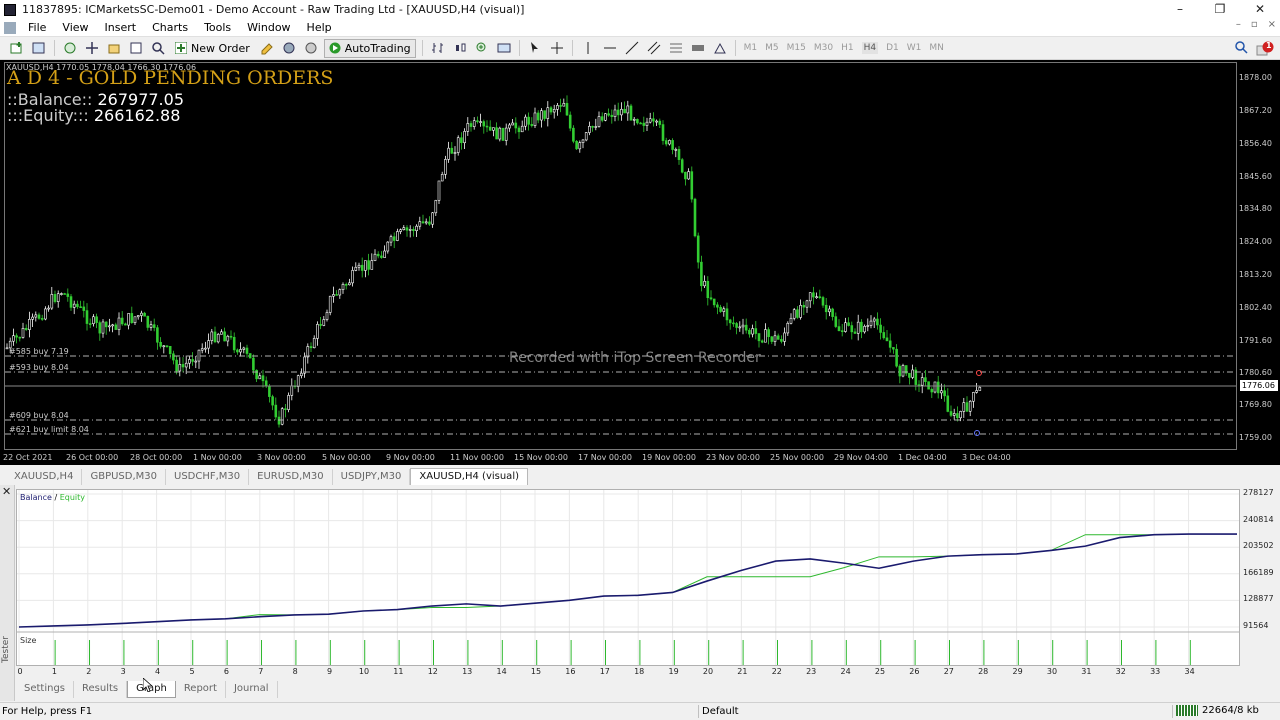 The height and width of the screenshot is (720, 1280). I want to click on timeframe-d1: D1, so click(892, 48).